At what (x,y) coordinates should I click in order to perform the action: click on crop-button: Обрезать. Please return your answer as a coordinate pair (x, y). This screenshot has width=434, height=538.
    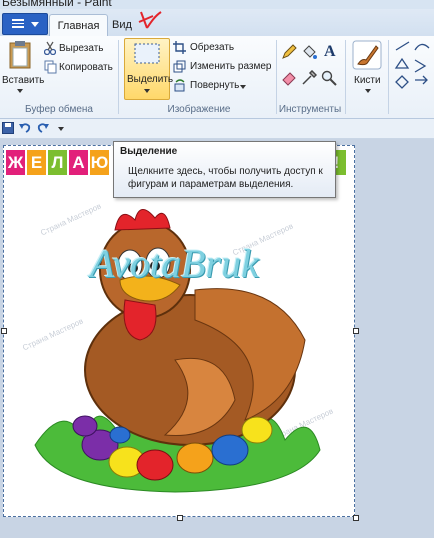
    Looking at the image, I should click on (206, 48).